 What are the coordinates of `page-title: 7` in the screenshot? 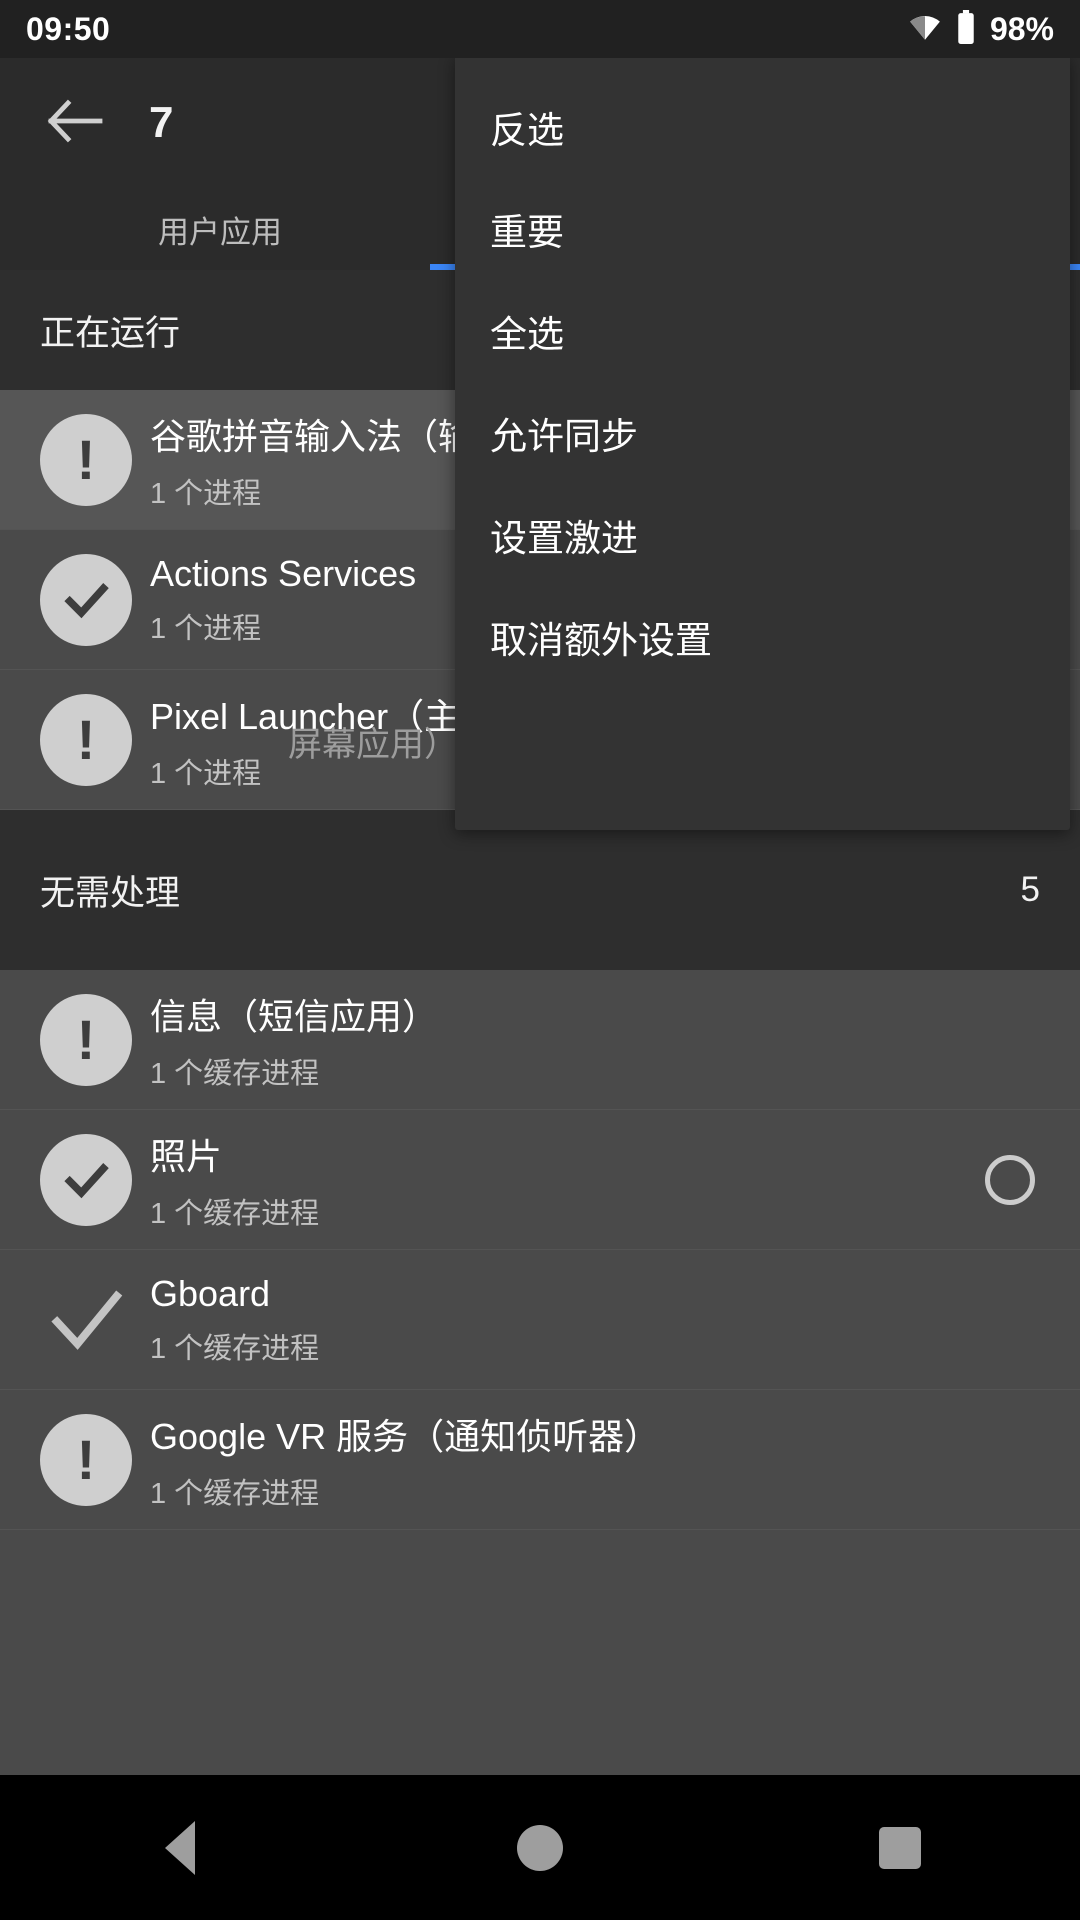 It's located at (161, 122).